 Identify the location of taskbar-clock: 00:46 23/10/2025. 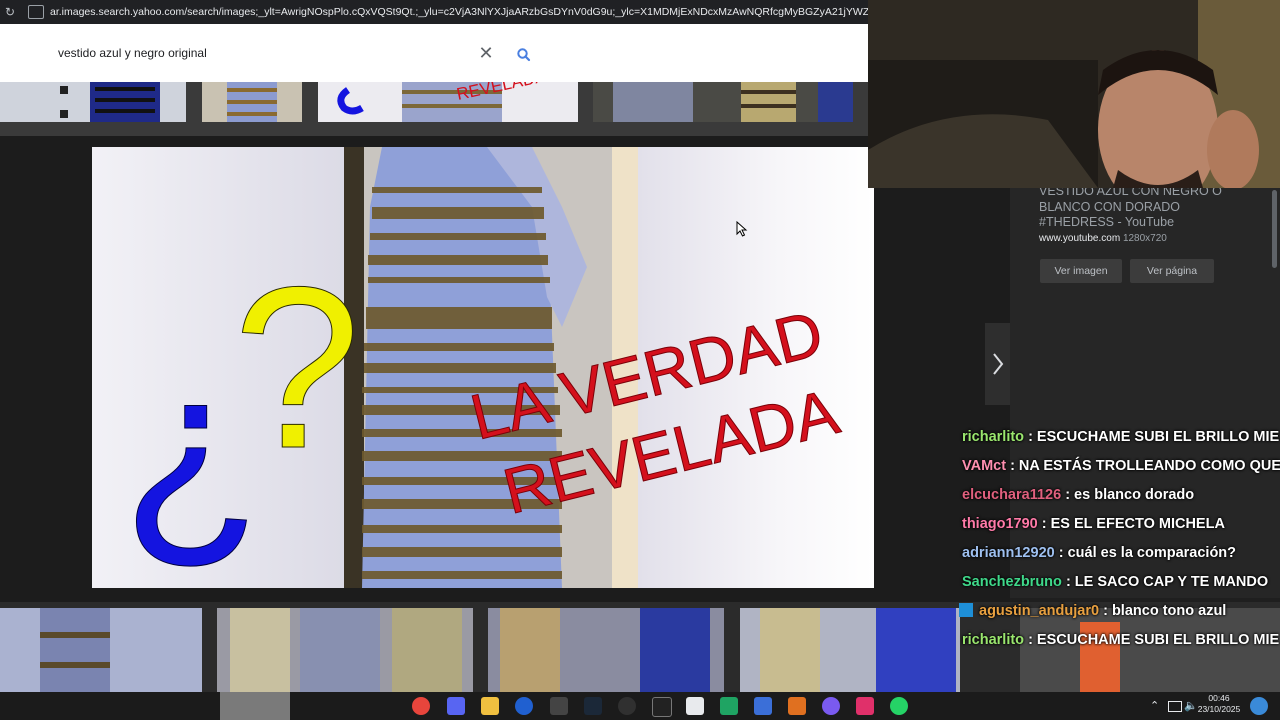
(1219, 704).